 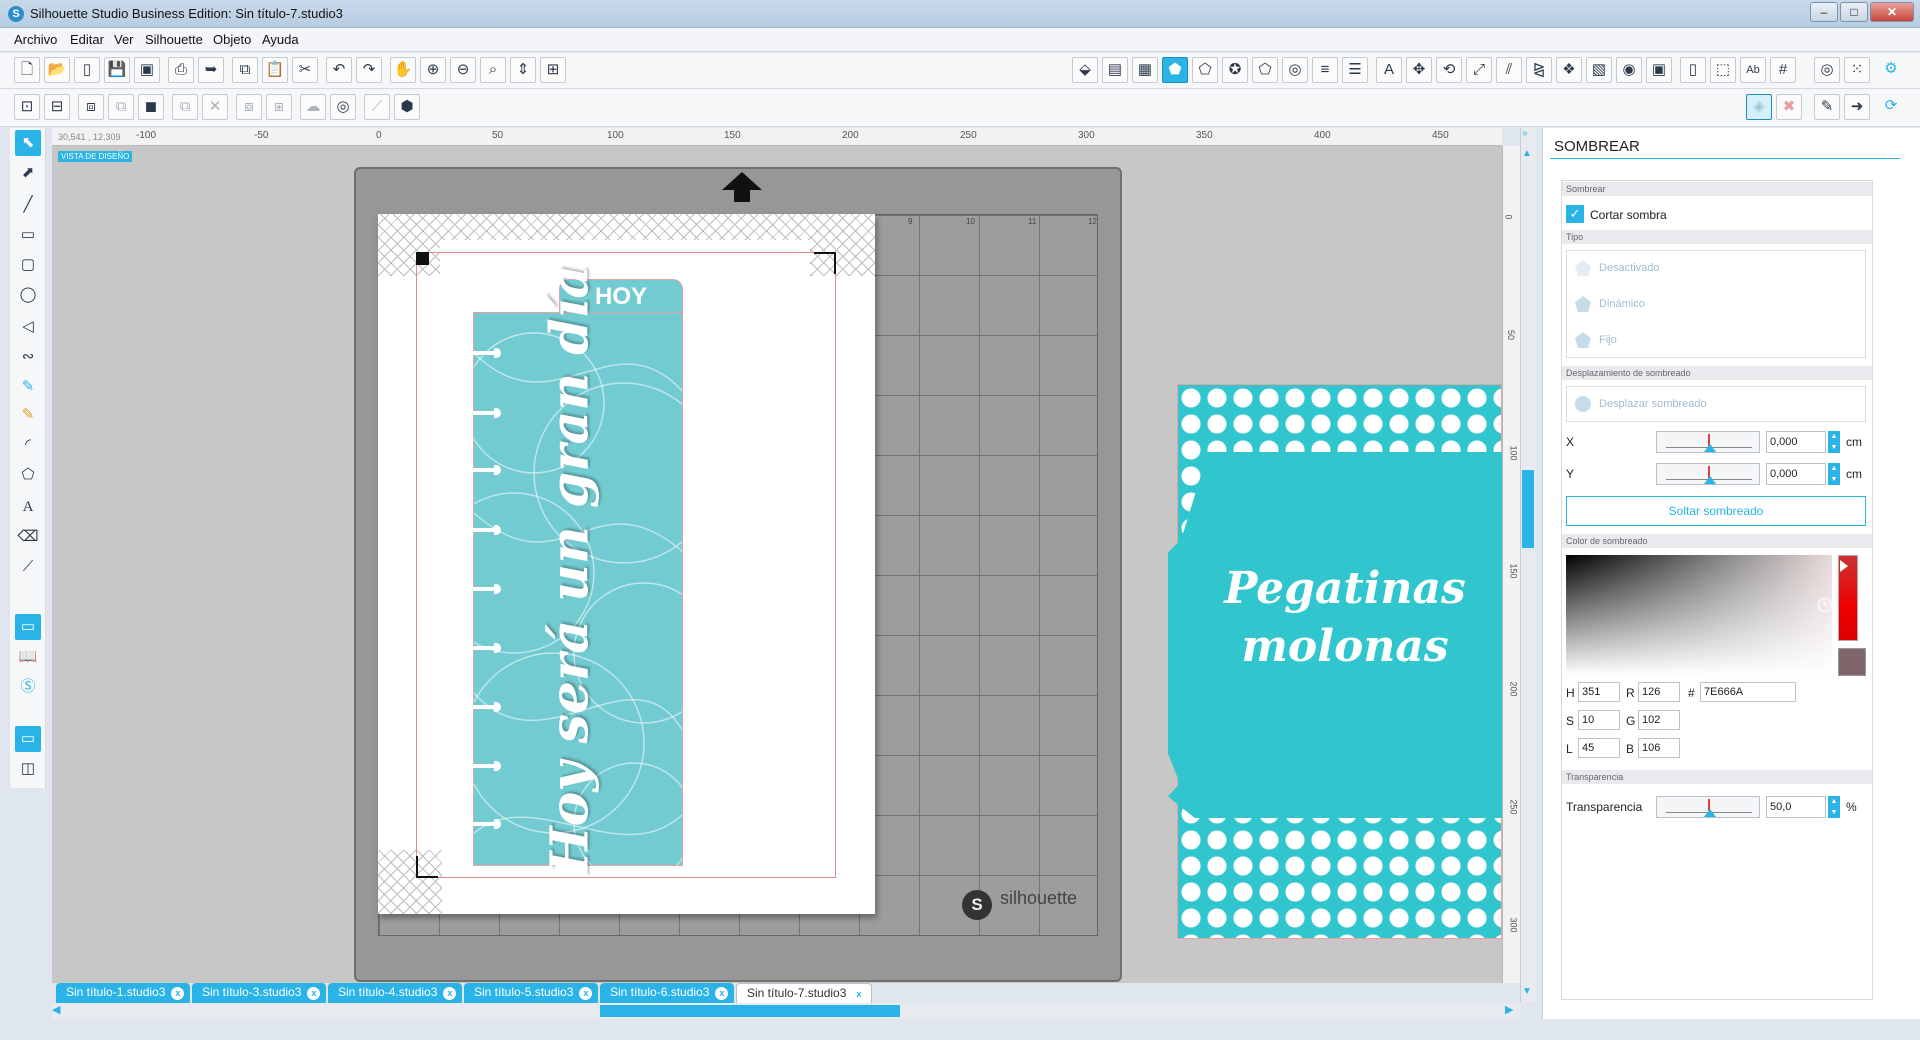 What do you see at coordinates (121, 107) in the screenshot?
I see `release-compound-icon: ⧉` at bounding box center [121, 107].